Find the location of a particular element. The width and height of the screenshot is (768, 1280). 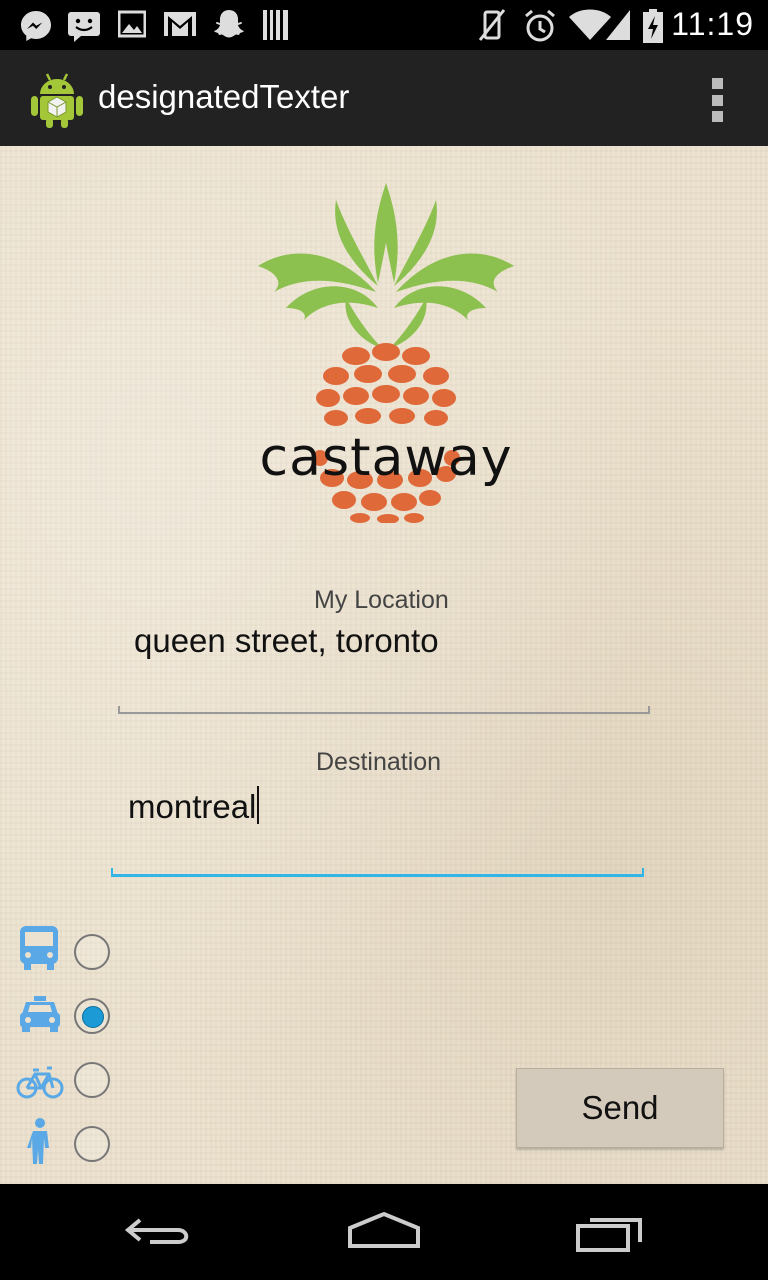

bicycle-icon is located at coordinates (40, 1082).